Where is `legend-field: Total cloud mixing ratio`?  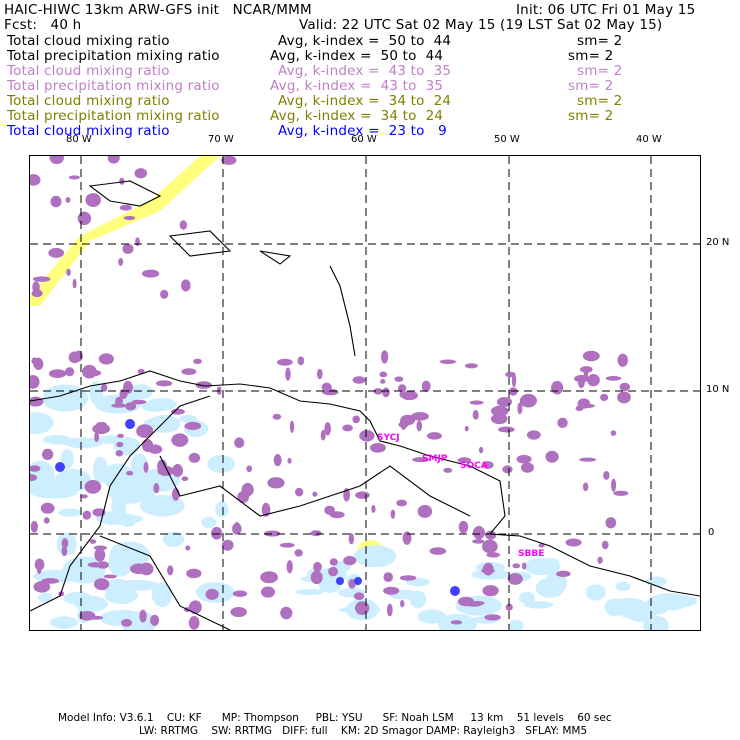 legend-field: Total cloud mixing ratio is located at coordinates (88, 71).